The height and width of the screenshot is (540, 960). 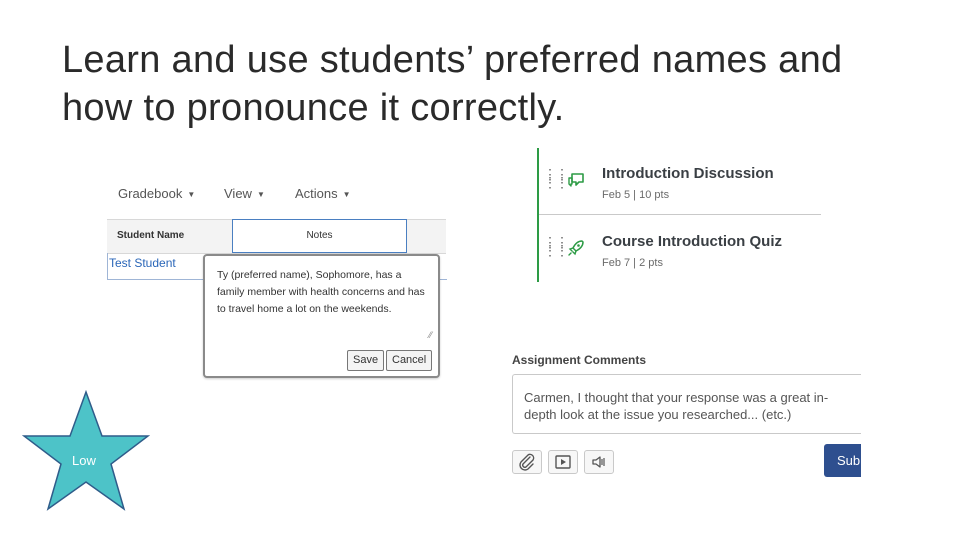 I want to click on gradebook-menu-label: Gradebook, so click(x=150, y=193).